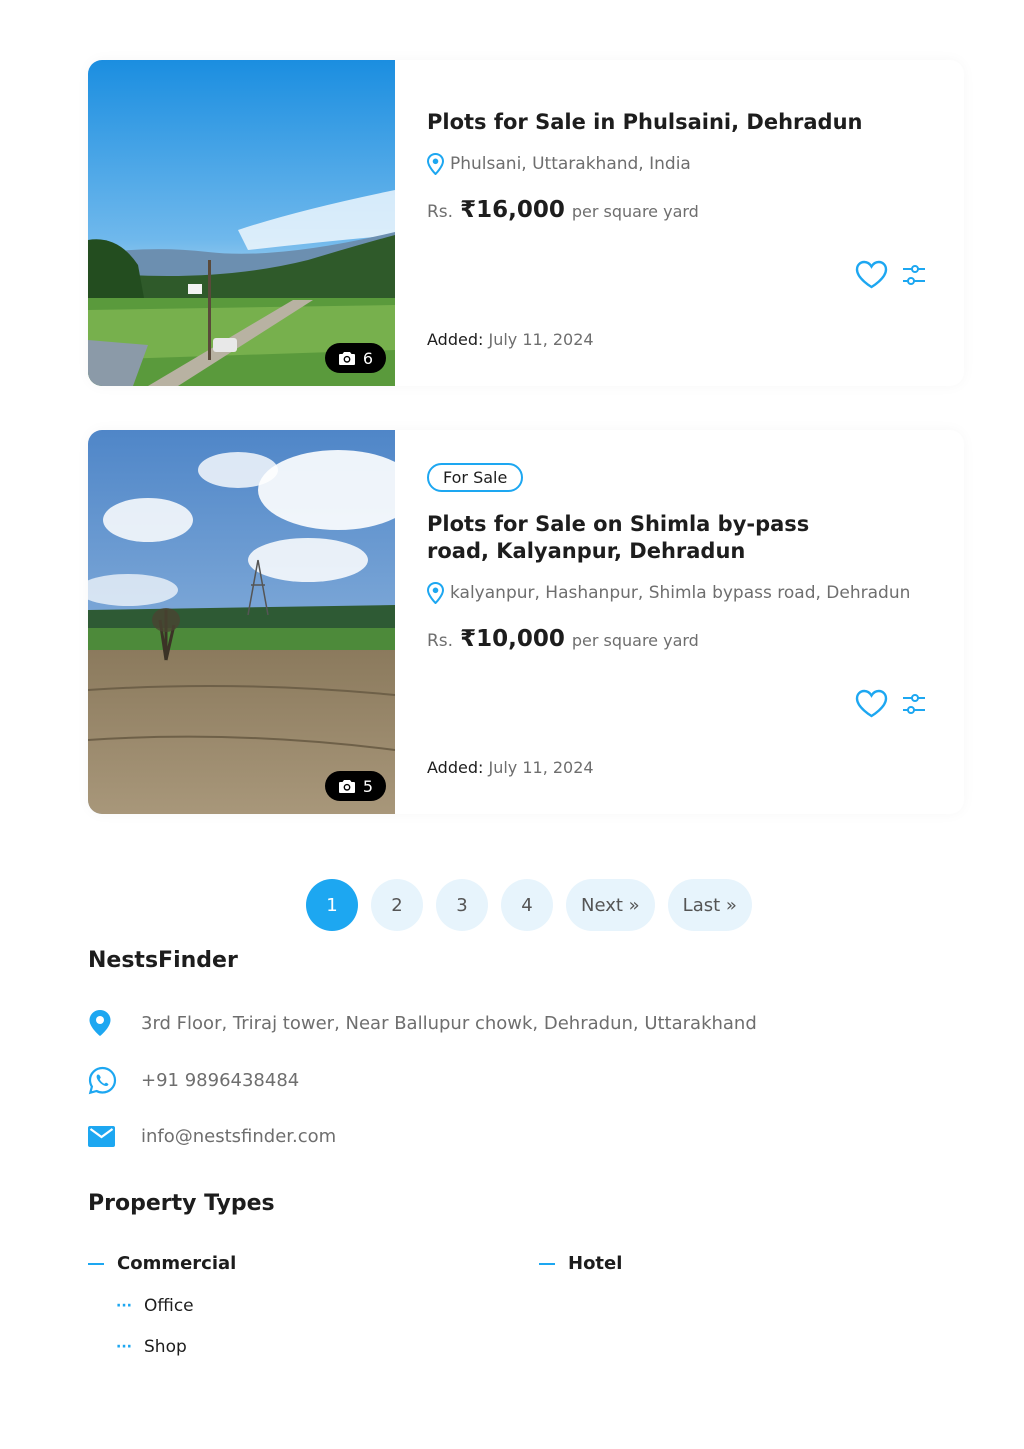 This screenshot has width=1024, height=1449. I want to click on property-type-hotel: Hotel, so click(580, 1263).